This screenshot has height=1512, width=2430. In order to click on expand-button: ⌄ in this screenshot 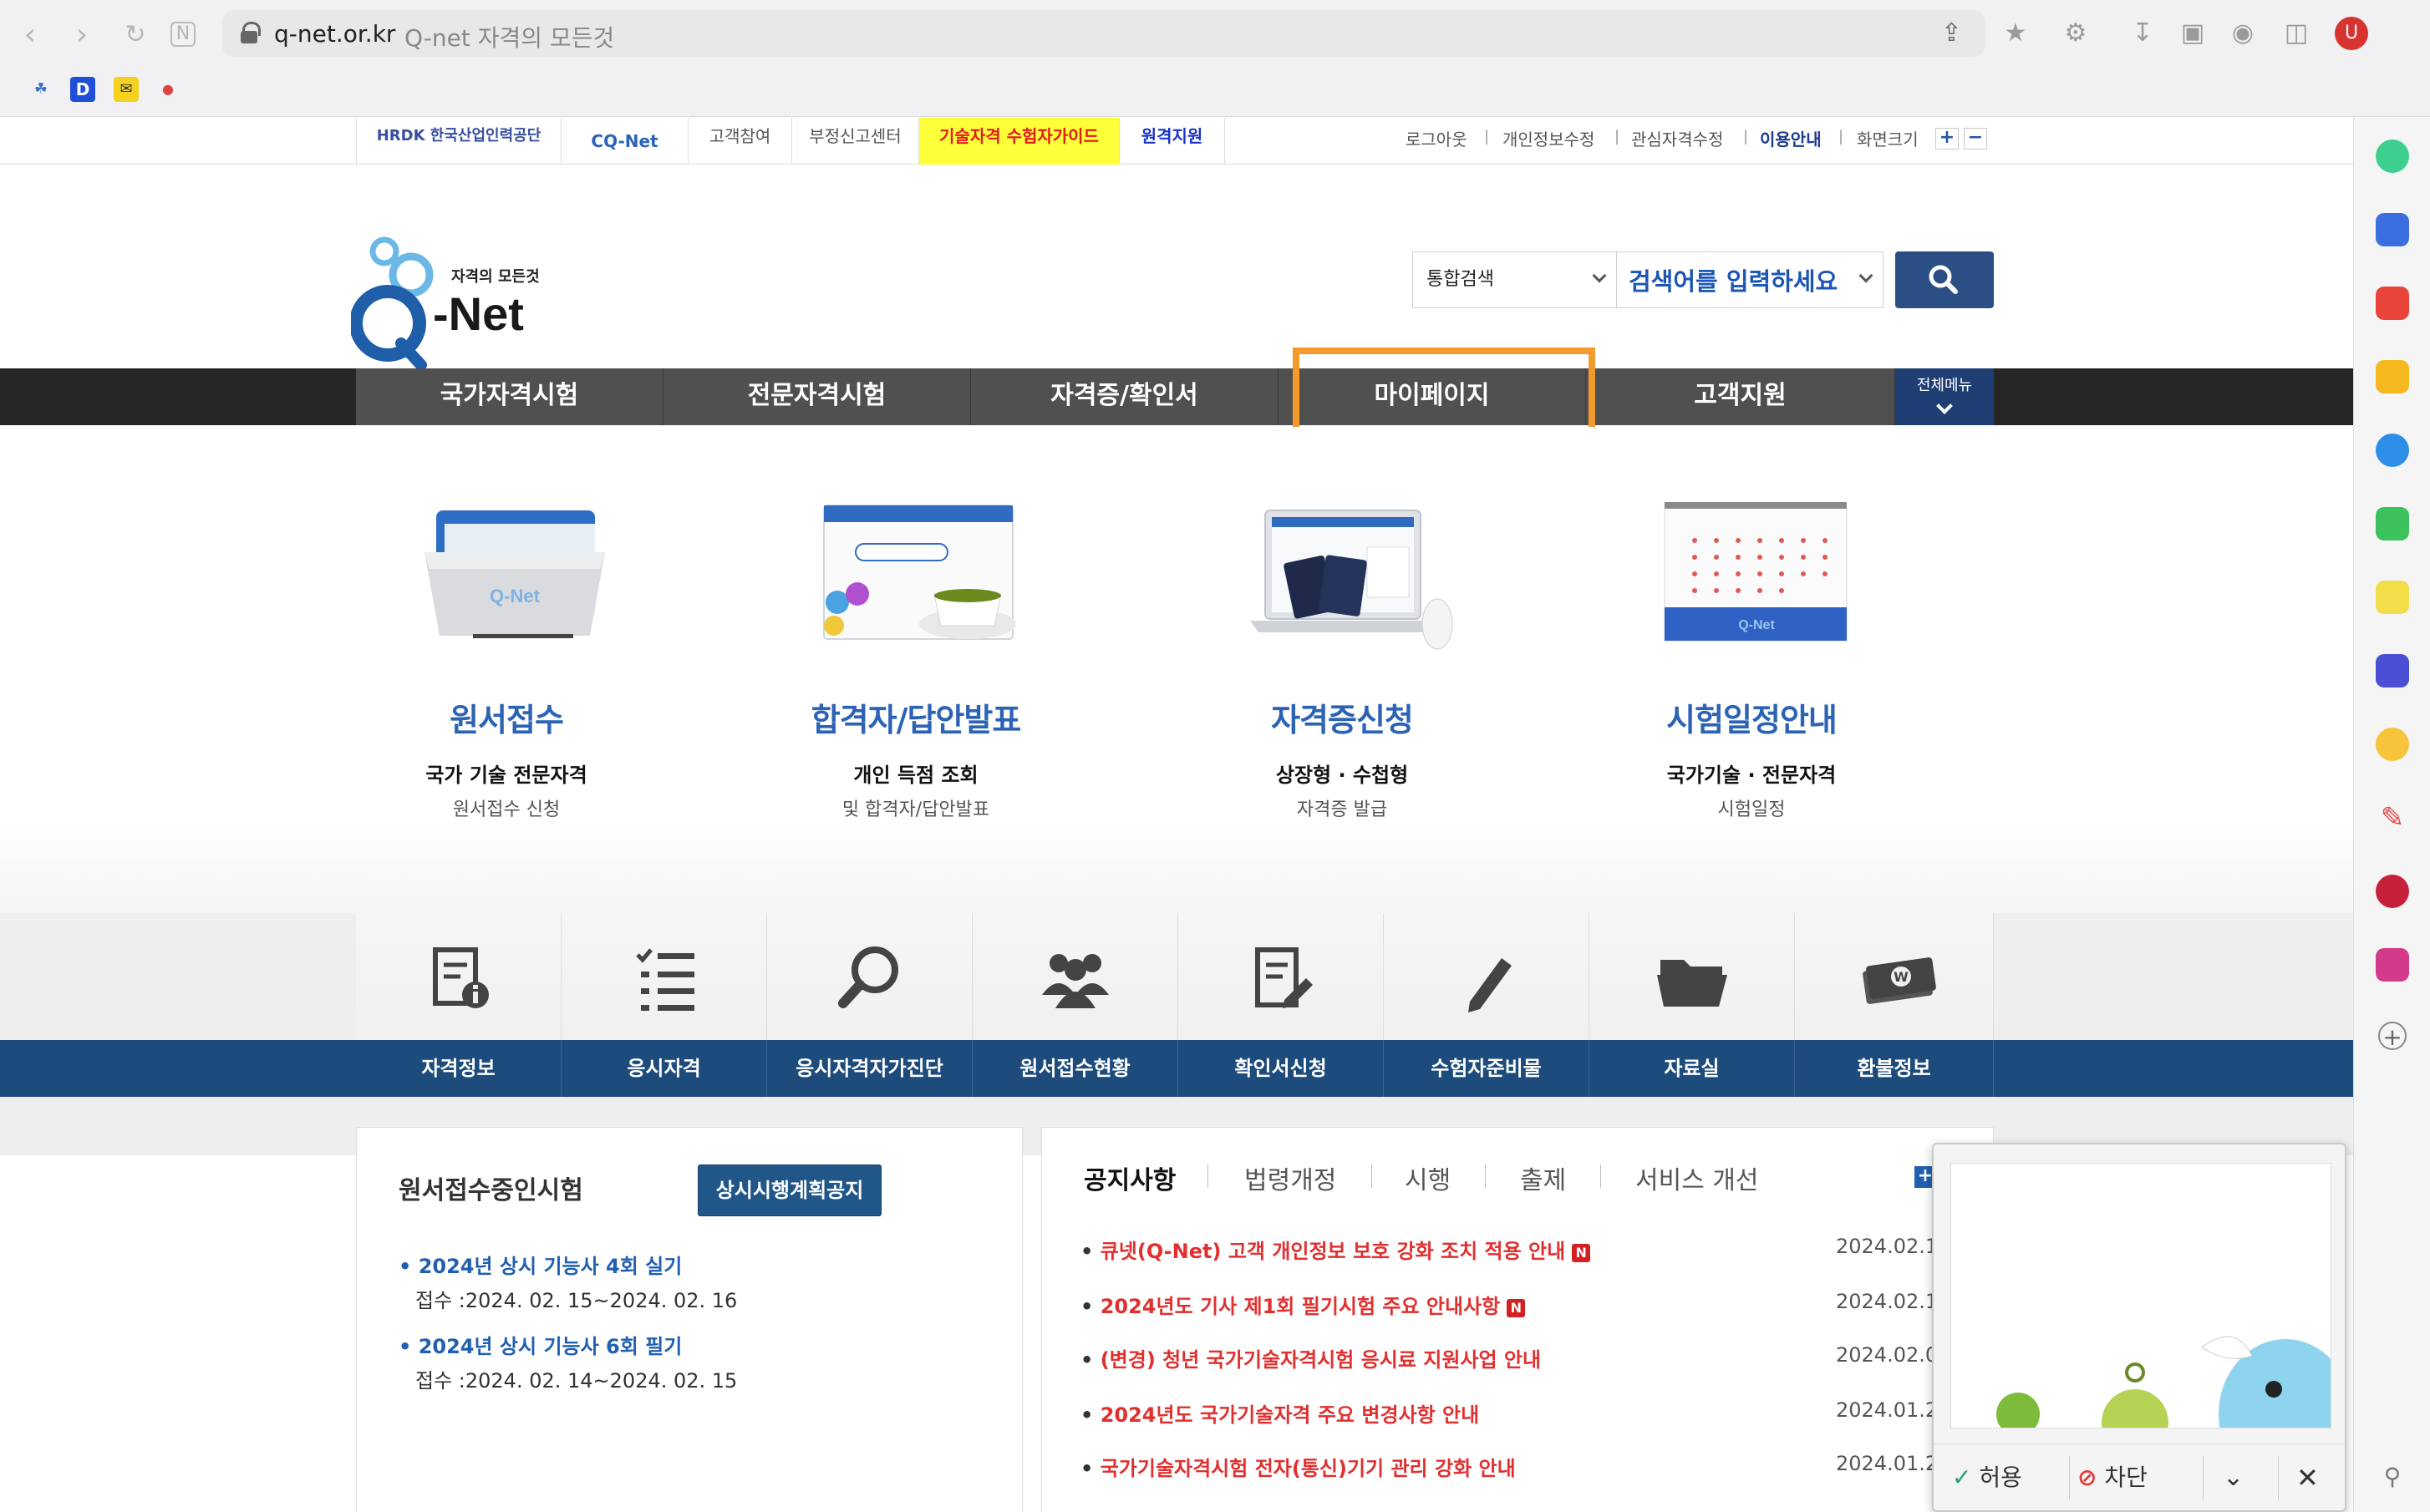, I will do `click(2233, 1477)`.